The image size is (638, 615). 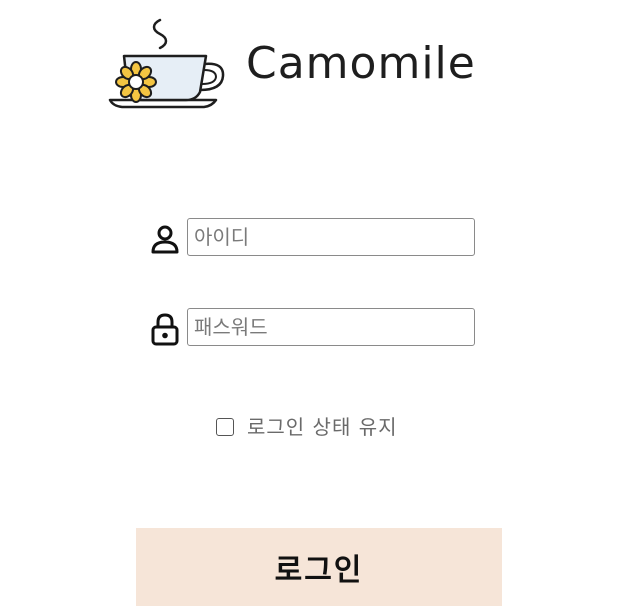 What do you see at coordinates (331, 327) in the screenshot?
I see `password-input` at bounding box center [331, 327].